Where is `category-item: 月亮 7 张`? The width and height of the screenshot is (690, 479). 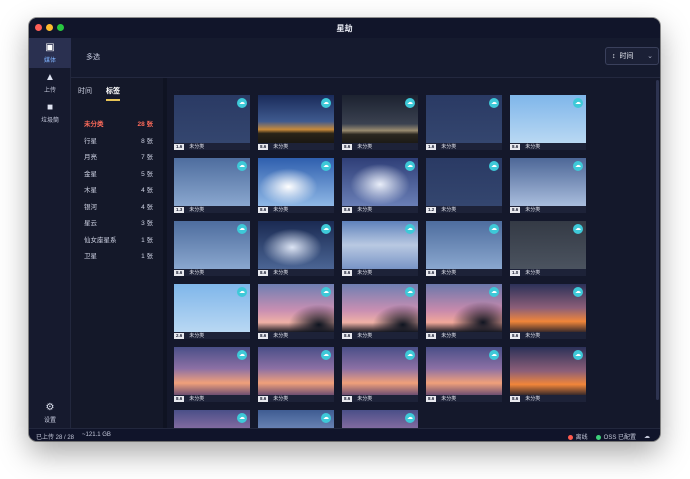
category-item: 月亮 7 张 is located at coordinates (117, 156).